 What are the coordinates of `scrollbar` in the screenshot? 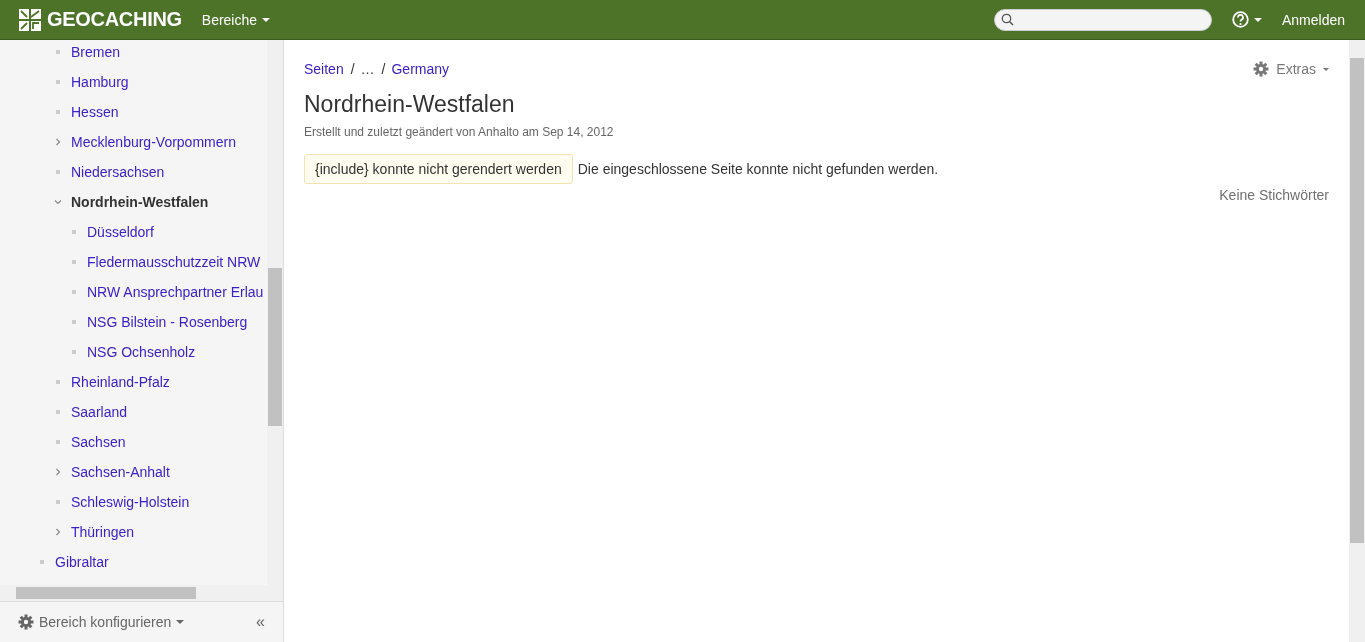 It's located at (275, 312).